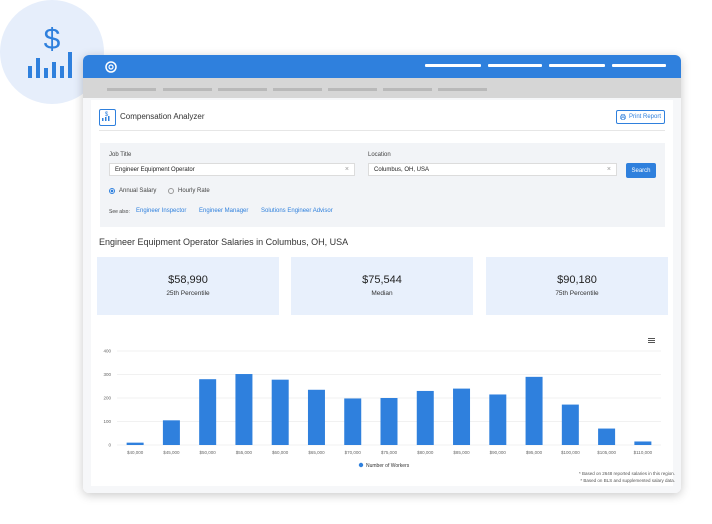  I want to click on x-tick-label: $75,000, so click(389, 452).